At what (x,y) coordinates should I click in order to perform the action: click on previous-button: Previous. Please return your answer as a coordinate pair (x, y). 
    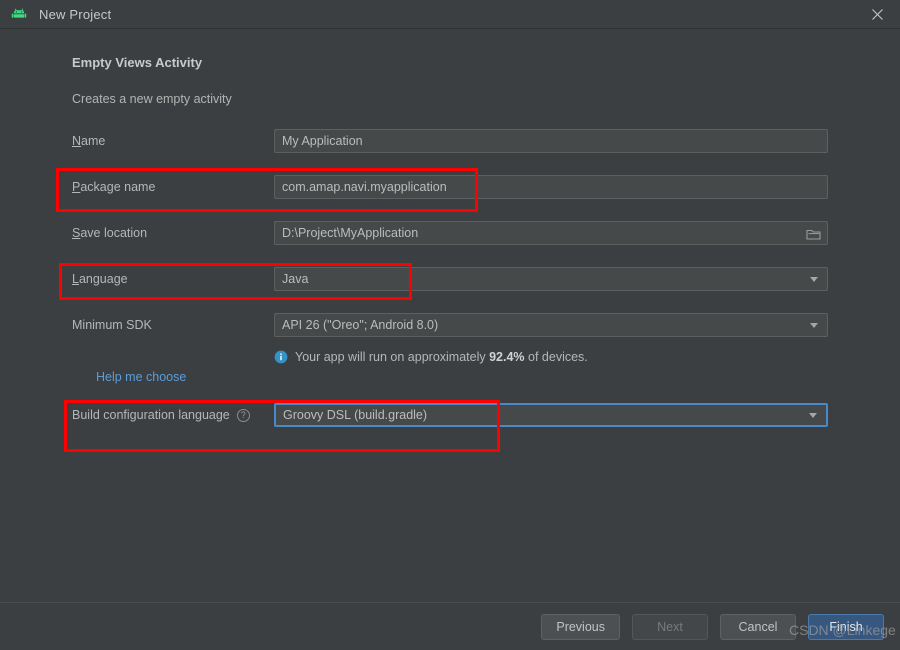
    Looking at the image, I should click on (580, 626).